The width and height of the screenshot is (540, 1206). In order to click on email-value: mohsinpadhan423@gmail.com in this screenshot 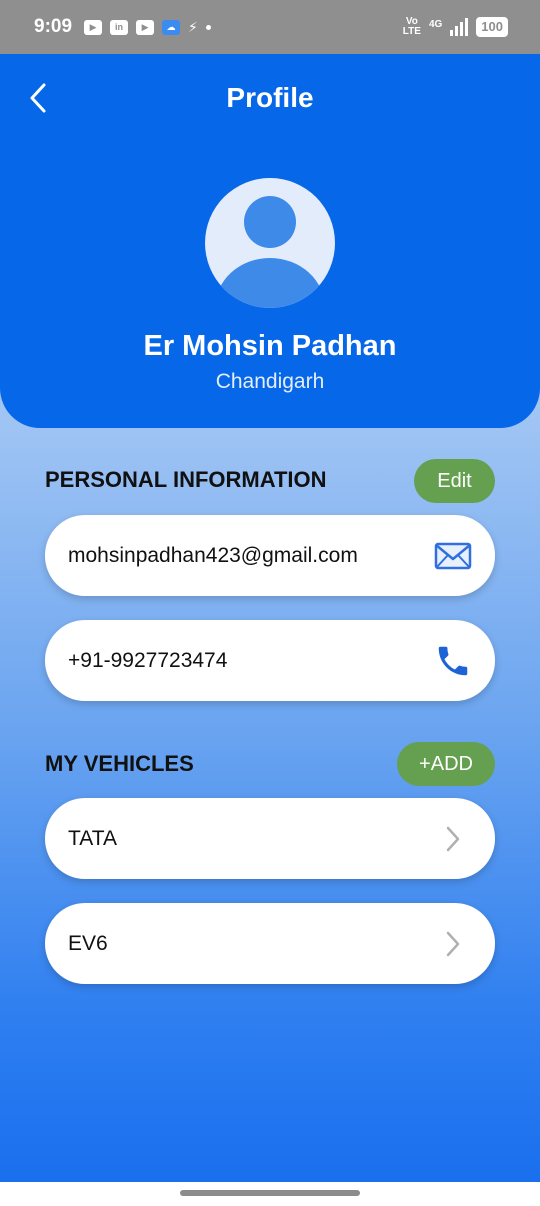, I will do `click(213, 555)`.